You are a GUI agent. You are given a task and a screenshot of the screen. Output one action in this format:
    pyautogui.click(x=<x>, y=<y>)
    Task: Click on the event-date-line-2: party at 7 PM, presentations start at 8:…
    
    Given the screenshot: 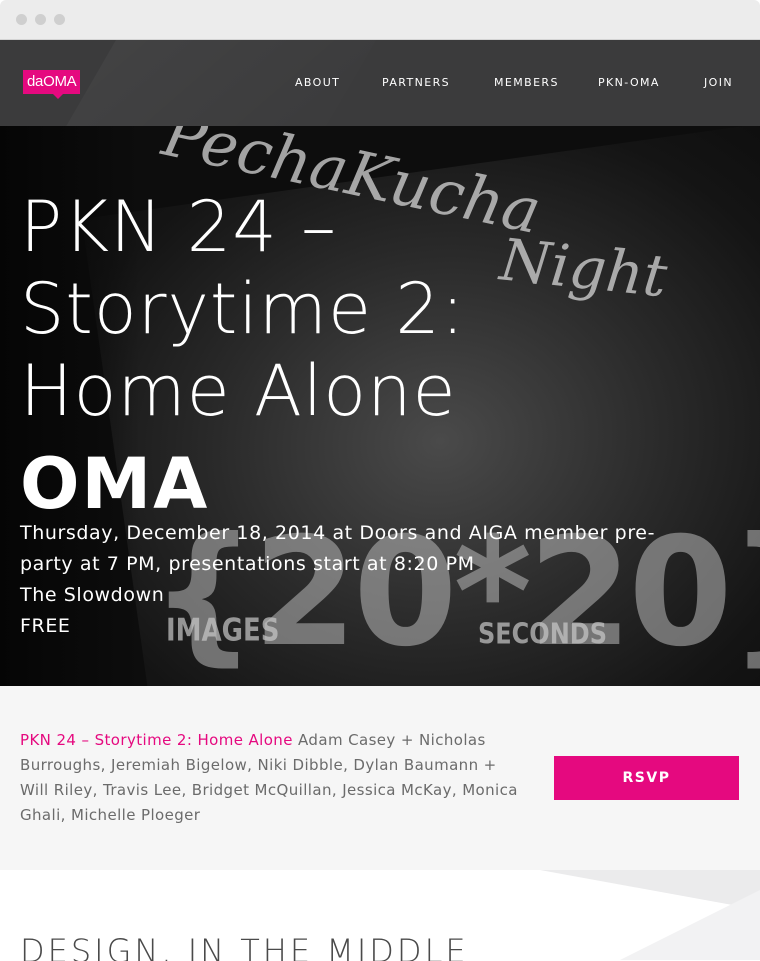 What is the action you would take?
    pyautogui.click(x=247, y=564)
    